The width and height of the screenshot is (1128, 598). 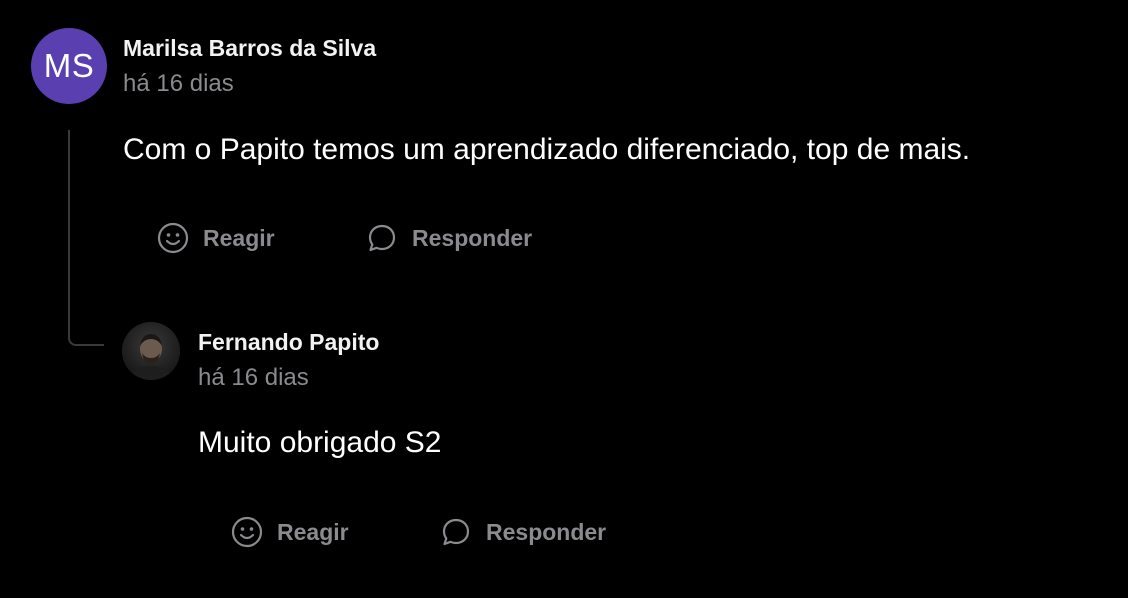 I want to click on avatar, so click(x=151, y=351).